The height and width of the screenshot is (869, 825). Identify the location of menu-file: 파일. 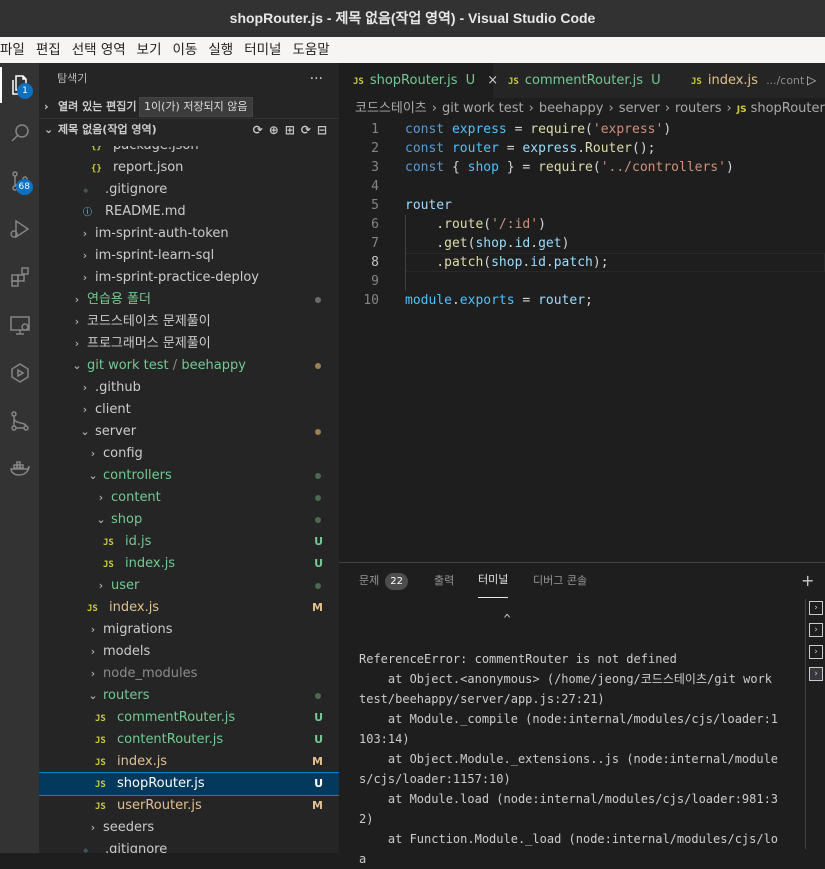
(12, 50).